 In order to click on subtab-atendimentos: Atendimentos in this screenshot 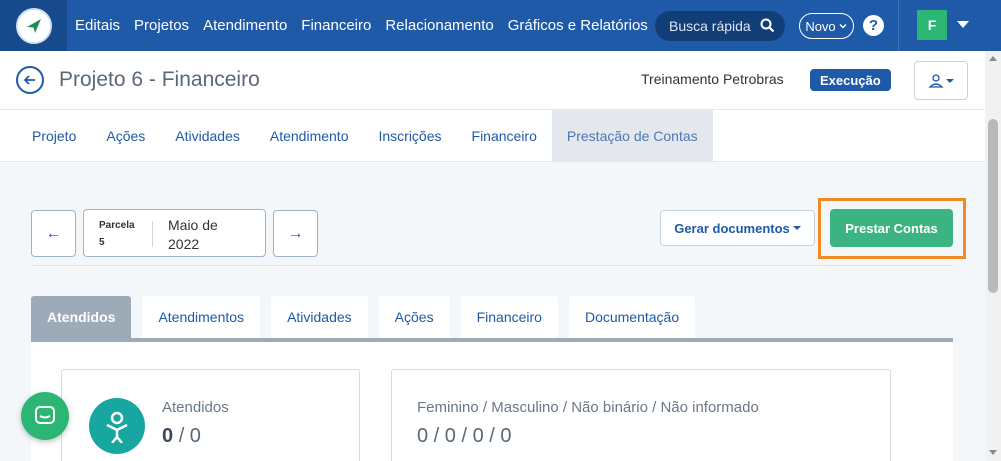, I will do `click(201, 317)`.